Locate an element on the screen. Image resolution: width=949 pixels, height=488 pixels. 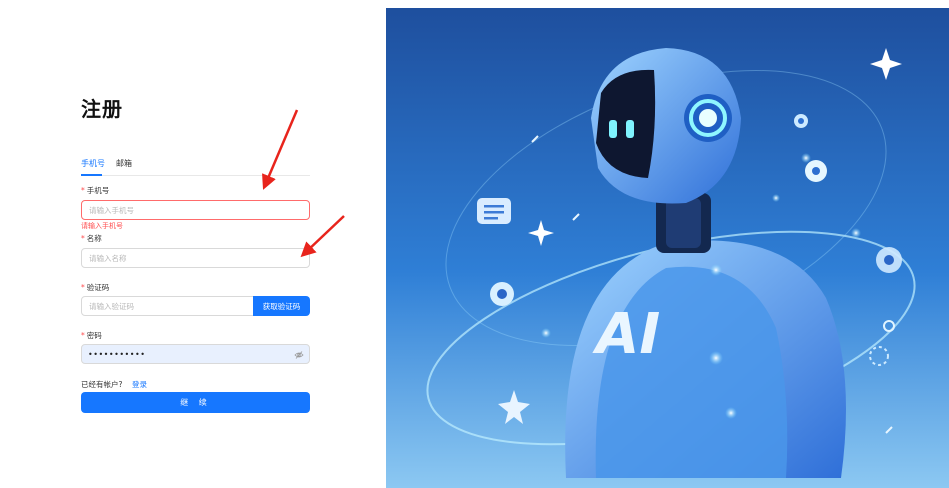
document-icon is located at coordinates (494, 211).